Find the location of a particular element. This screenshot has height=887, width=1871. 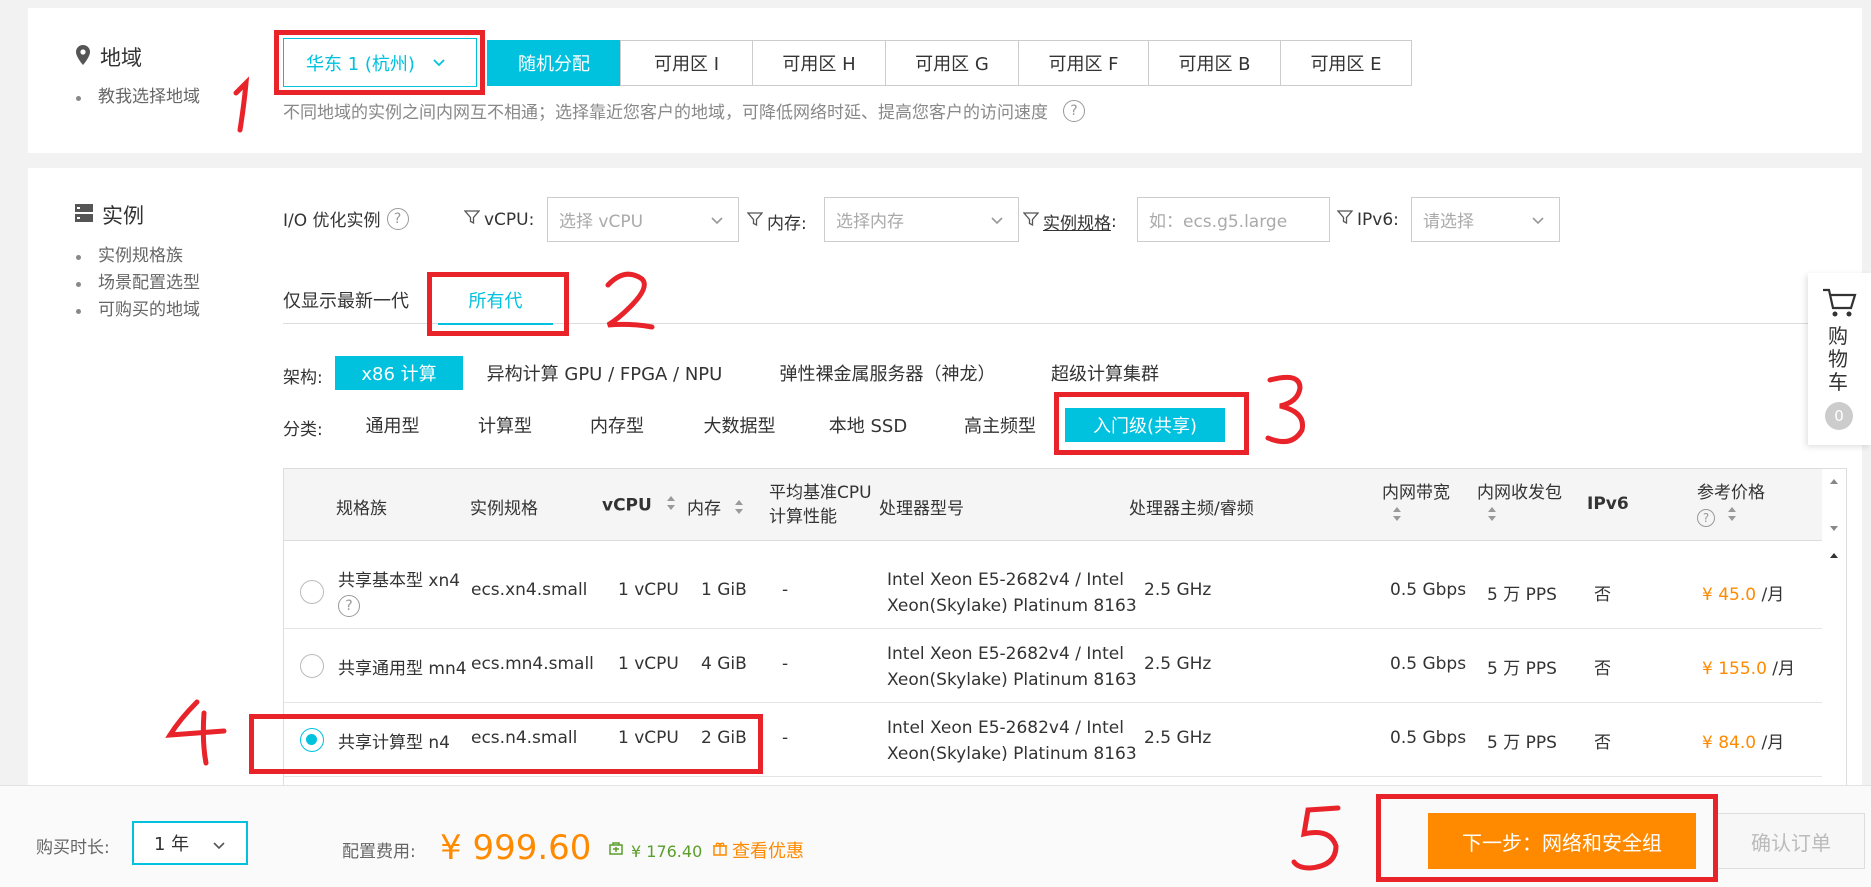

header-price-text: 参考价格 is located at coordinates (1731, 493).